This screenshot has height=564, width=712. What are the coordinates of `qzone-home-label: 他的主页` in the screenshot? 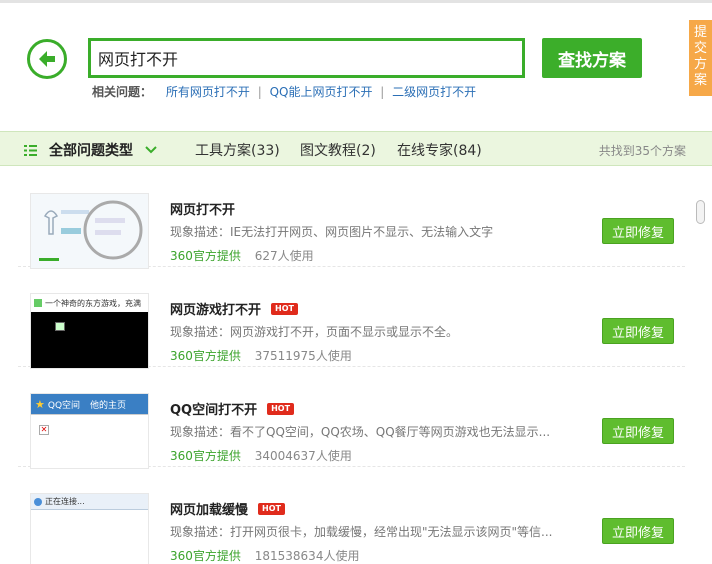 It's located at (108, 405).